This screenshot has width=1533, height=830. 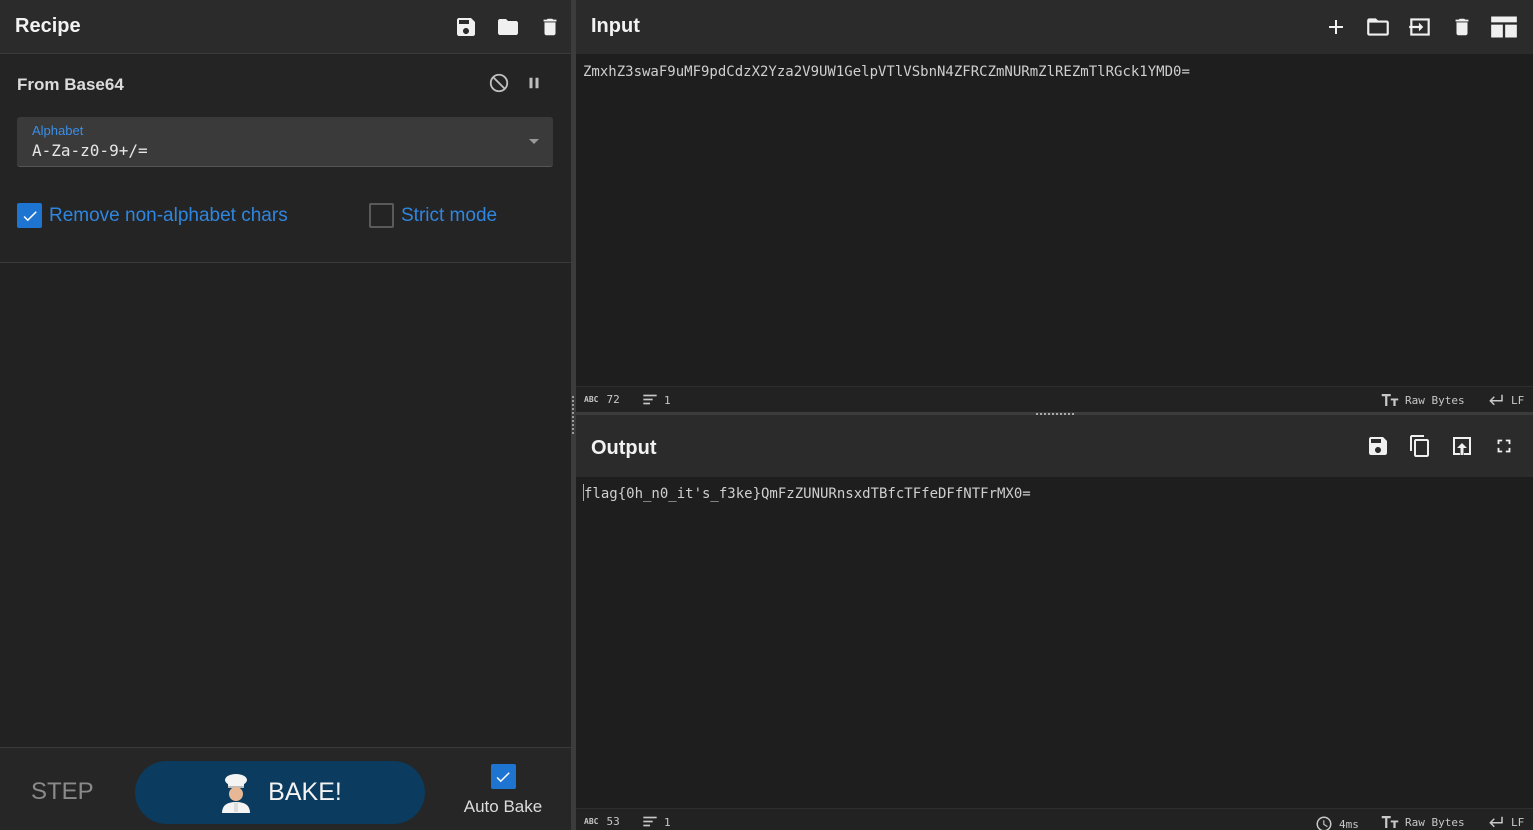 What do you see at coordinates (1324, 823) in the screenshot?
I see `clock-icon` at bounding box center [1324, 823].